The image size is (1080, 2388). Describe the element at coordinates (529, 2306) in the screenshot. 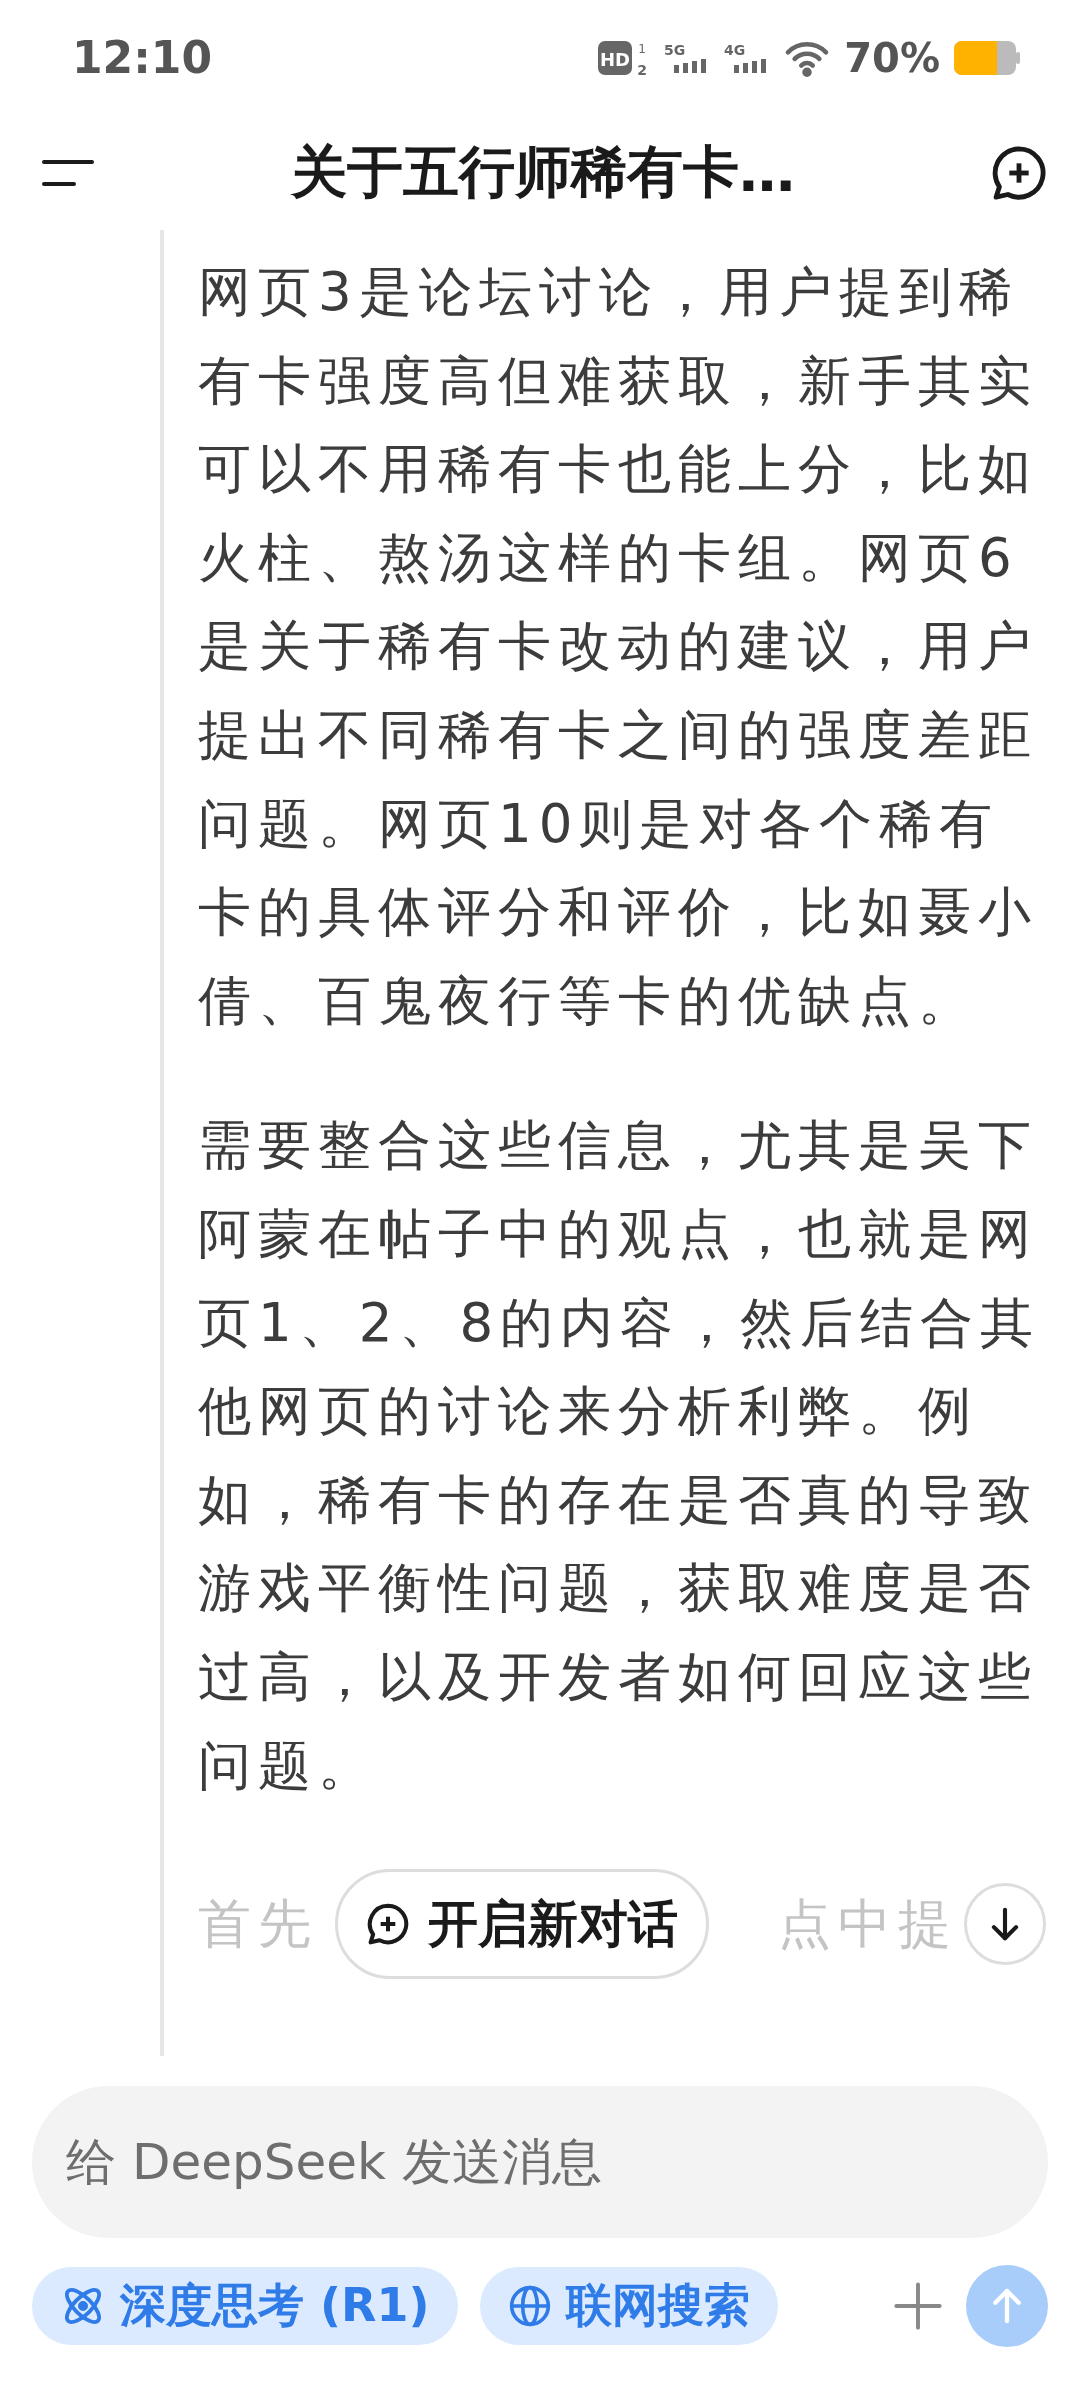

I see `globe-icon` at that location.